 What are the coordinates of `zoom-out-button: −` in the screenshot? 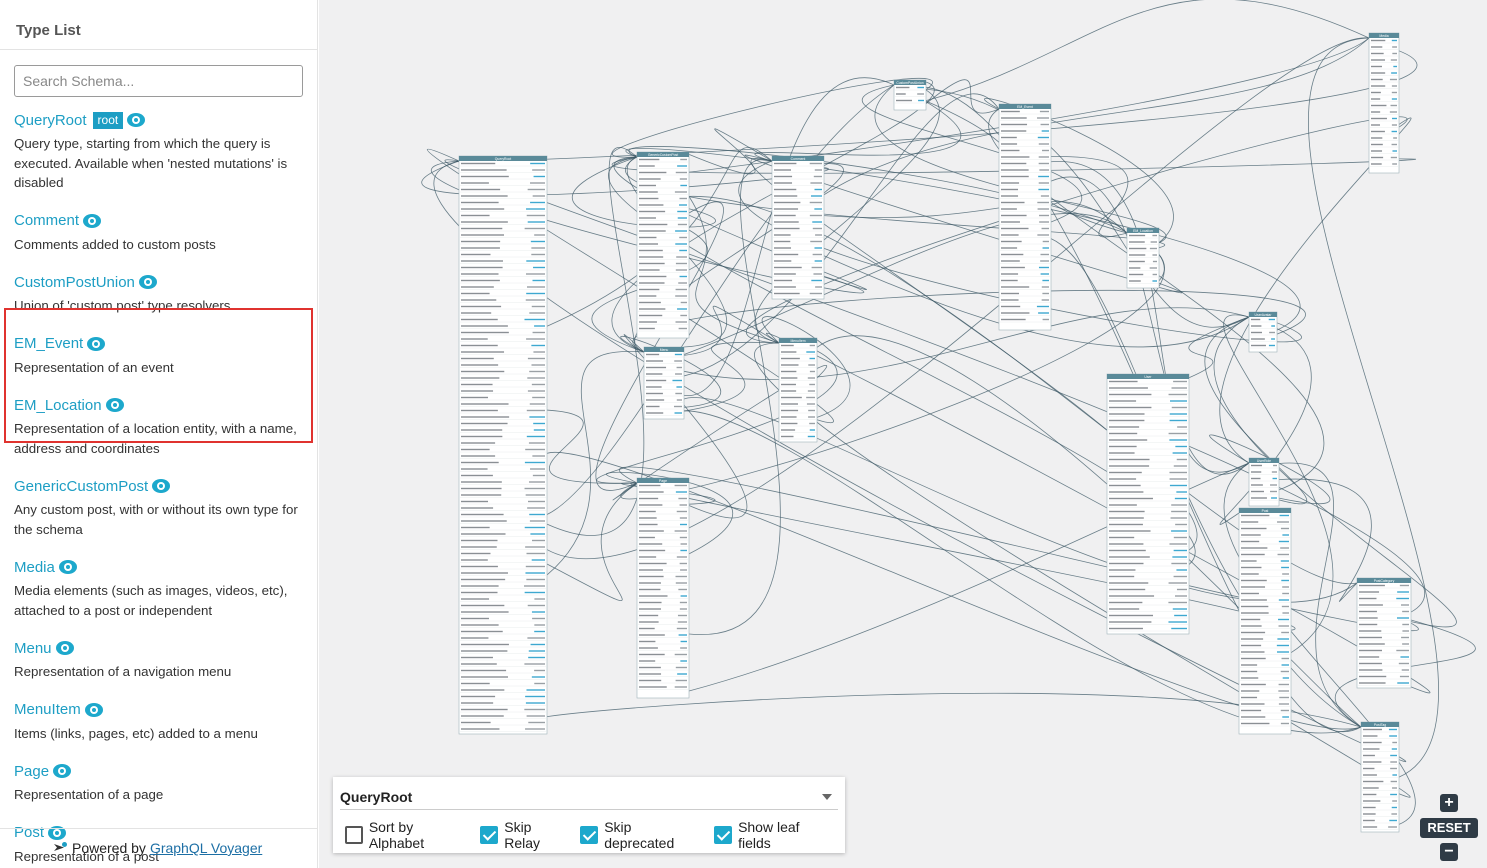 It's located at (1449, 852).